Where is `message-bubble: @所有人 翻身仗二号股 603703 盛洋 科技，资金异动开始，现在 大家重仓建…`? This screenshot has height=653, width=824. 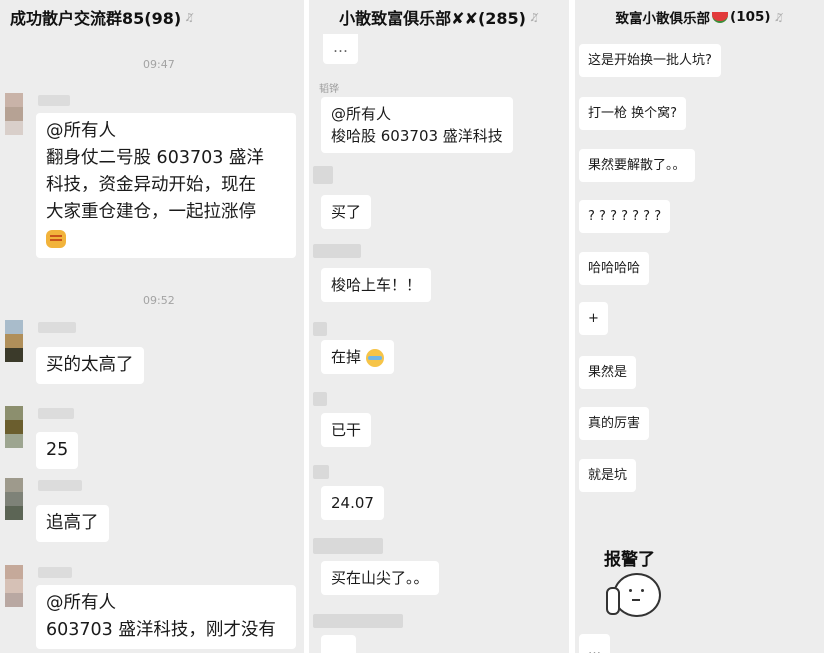 message-bubble: @所有人 翻身仗二号股 603703 盛洋 科技，资金异动开始，现在 大家重仓建… is located at coordinates (166, 185).